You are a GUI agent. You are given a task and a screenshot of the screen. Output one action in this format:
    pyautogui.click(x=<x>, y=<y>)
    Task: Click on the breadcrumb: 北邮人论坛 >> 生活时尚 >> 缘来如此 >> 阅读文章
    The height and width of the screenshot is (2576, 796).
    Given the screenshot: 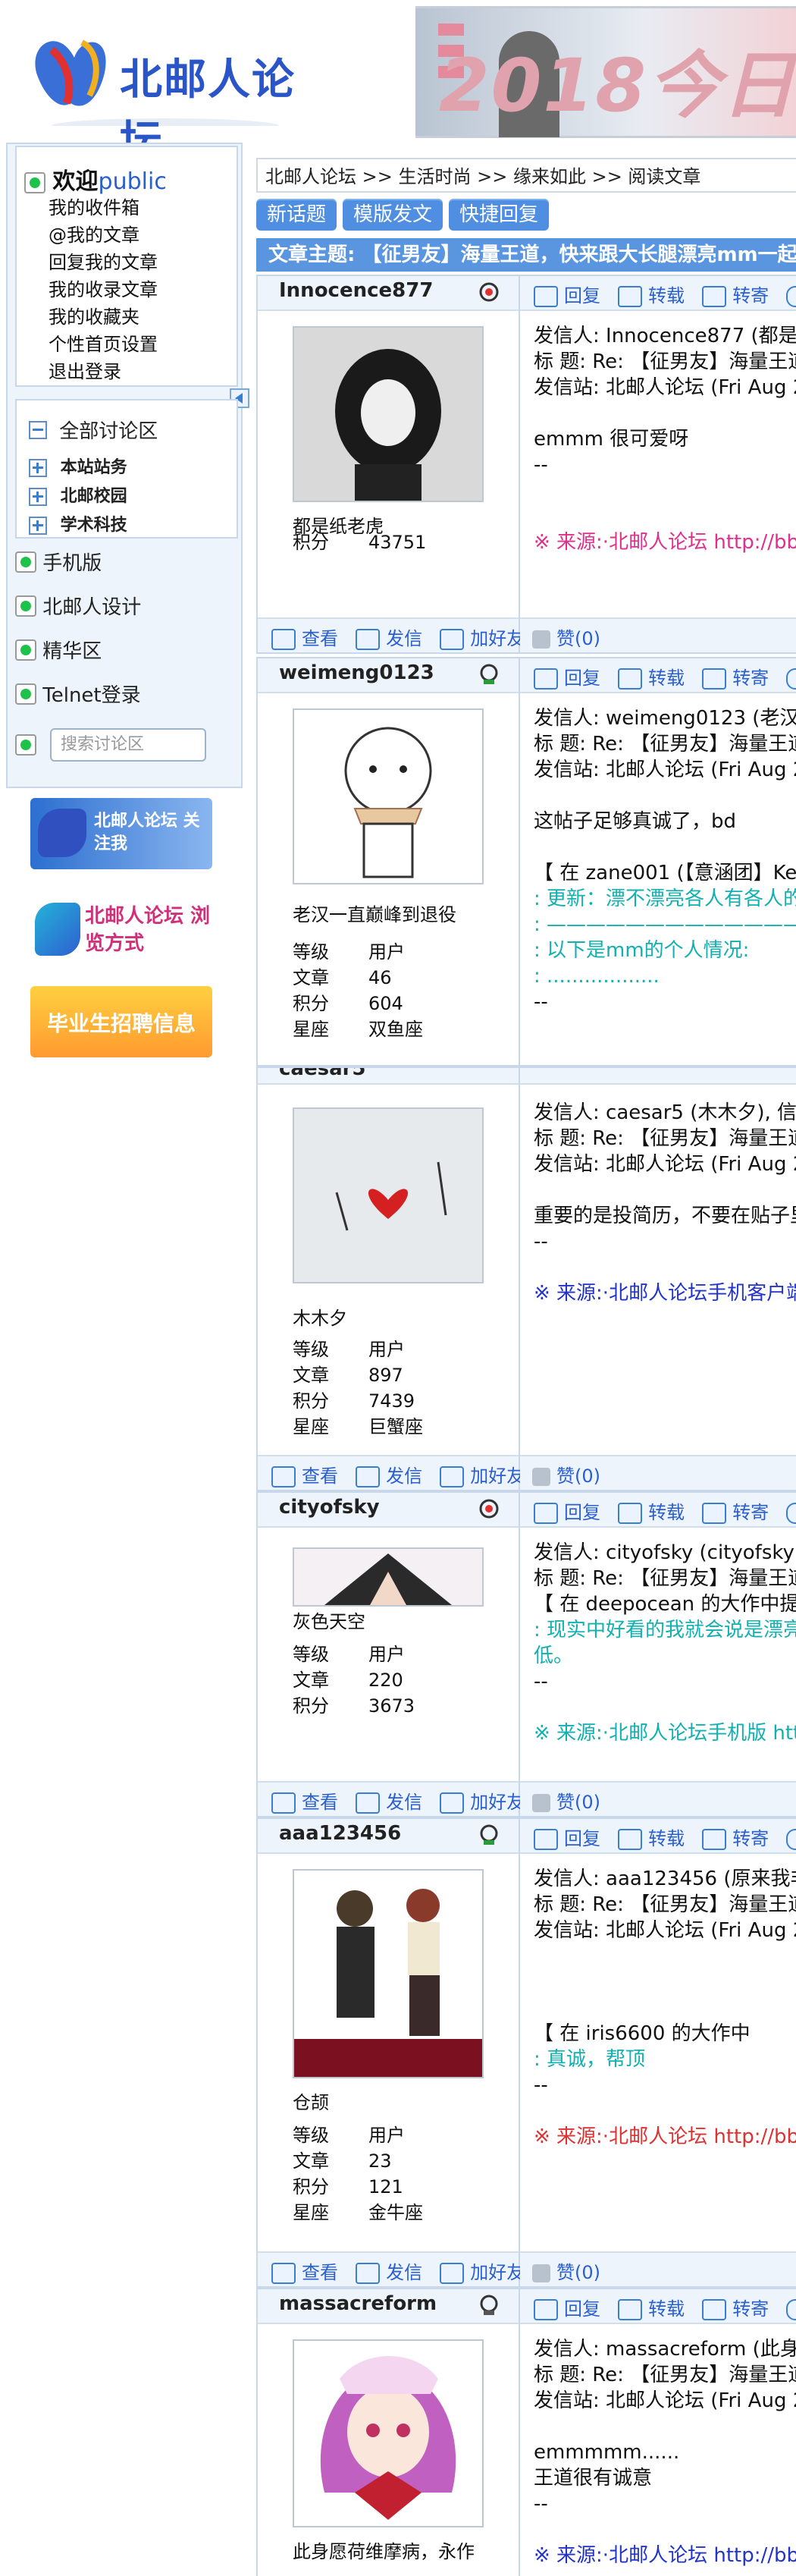 What is the action you would take?
    pyautogui.click(x=526, y=175)
    